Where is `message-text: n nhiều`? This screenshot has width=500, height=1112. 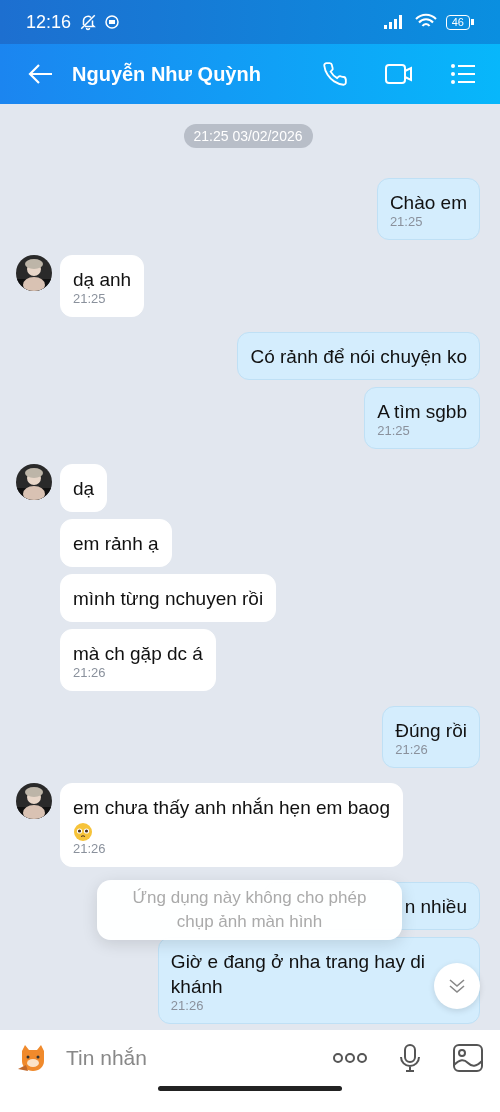
message-text: n nhiều is located at coordinates (435, 907).